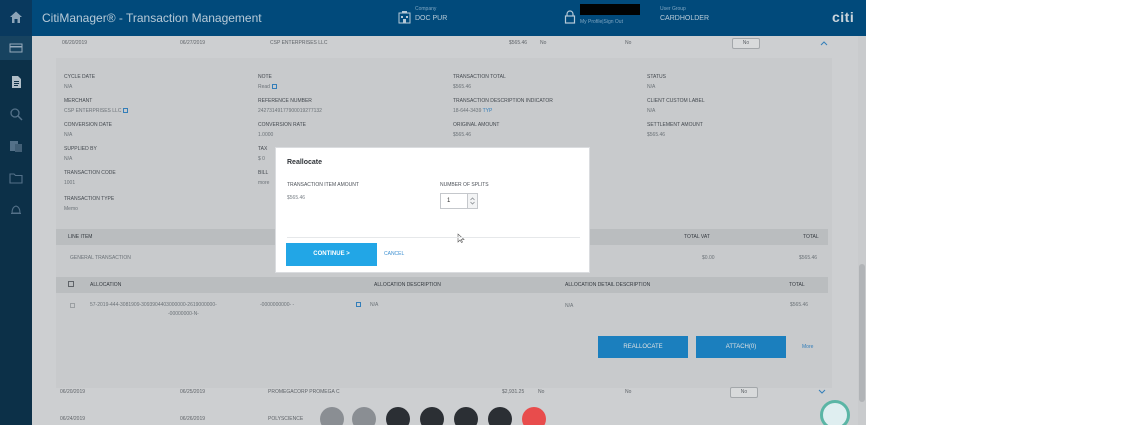 The height and width of the screenshot is (425, 1141). I want to click on assistant-bubble, so click(835, 412).